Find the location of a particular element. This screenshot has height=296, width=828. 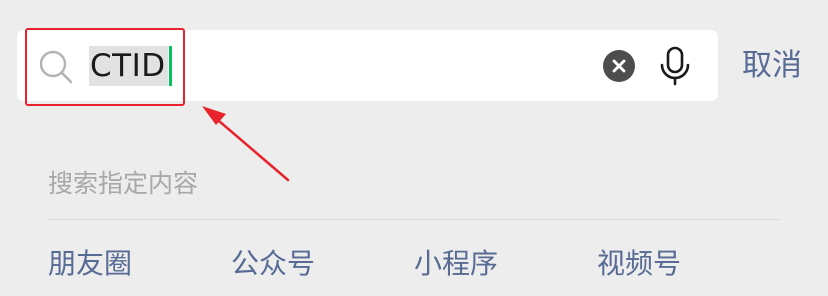

cancel-button: 取消 is located at coordinates (772, 66).